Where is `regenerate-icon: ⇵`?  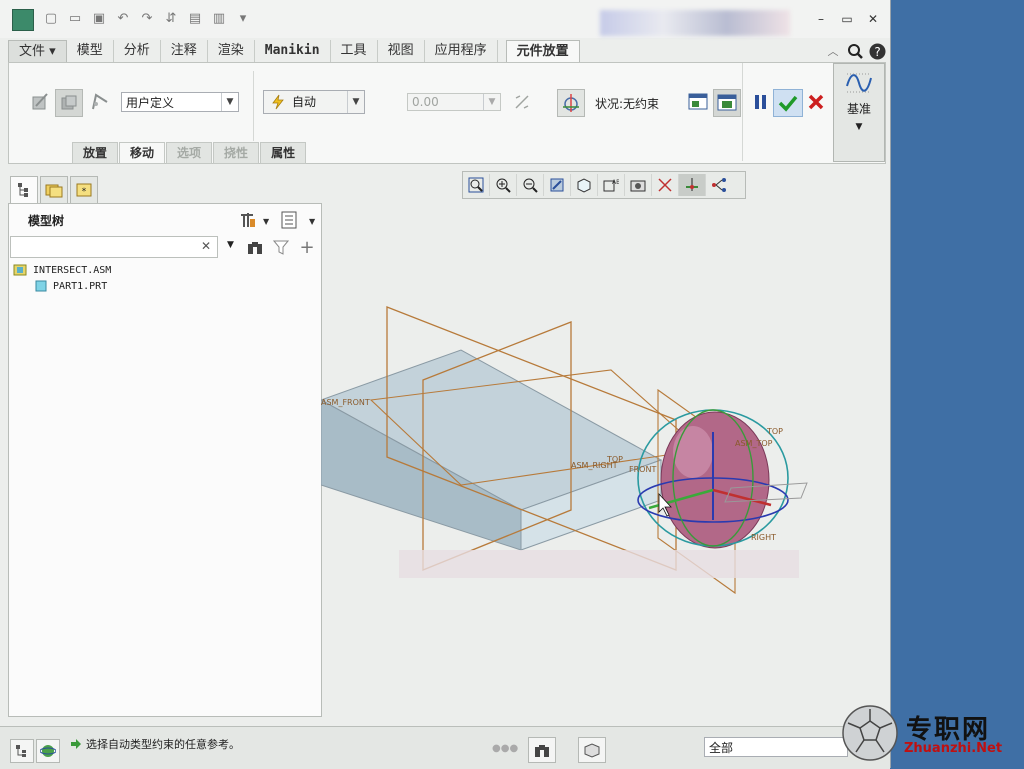 regenerate-icon: ⇵ is located at coordinates (171, 19).